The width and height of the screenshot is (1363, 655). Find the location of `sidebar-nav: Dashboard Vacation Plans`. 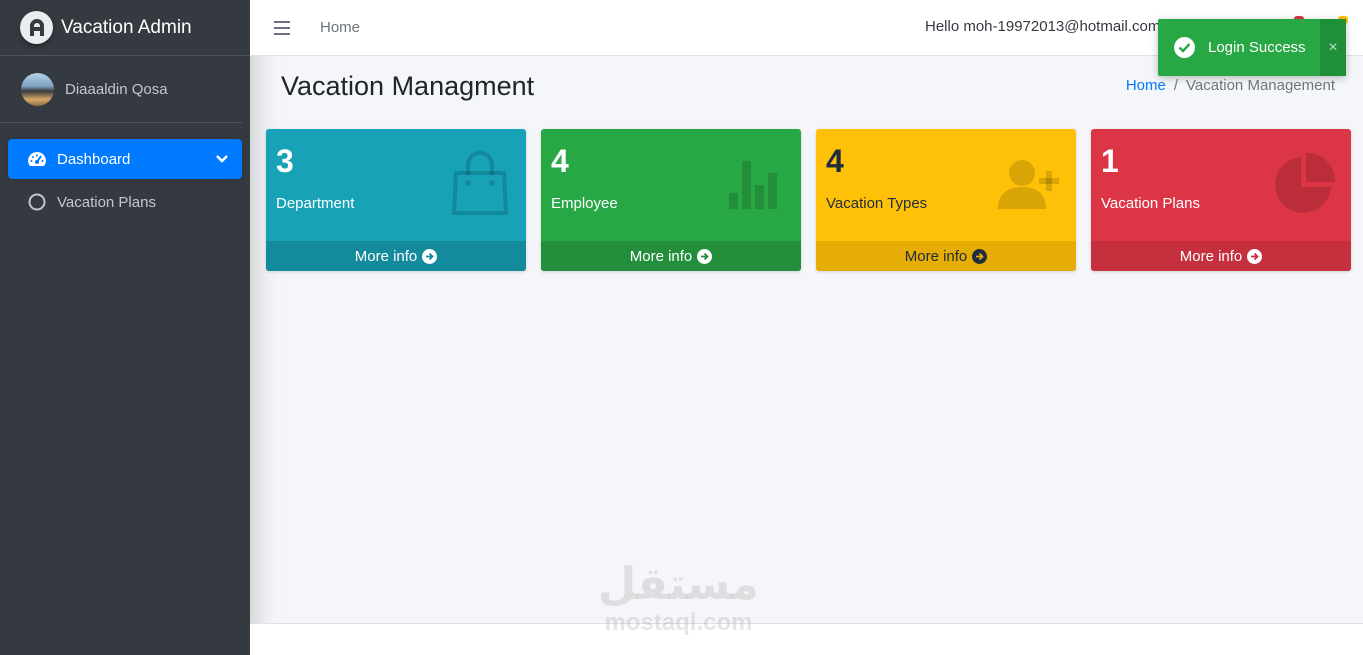

sidebar-nav: Dashboard Vacation Plans is located at coordinates (125, 172).